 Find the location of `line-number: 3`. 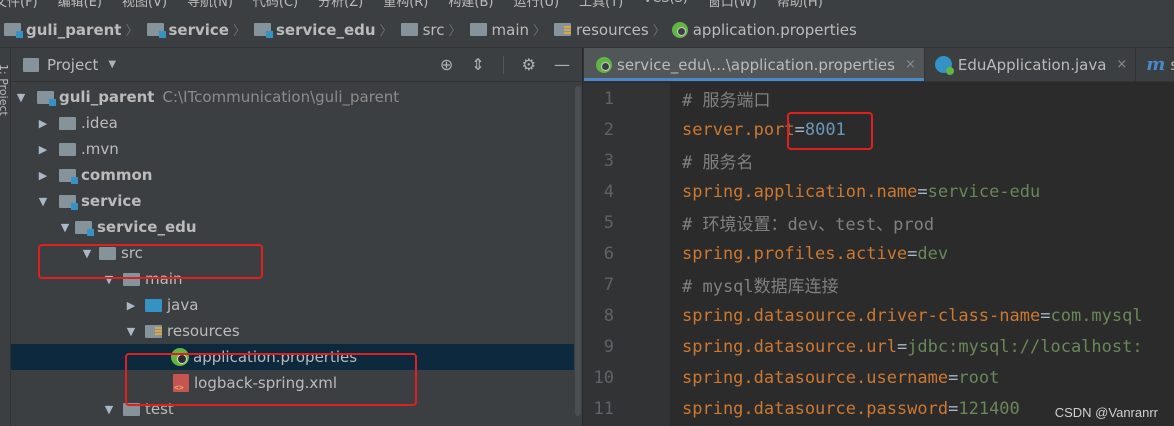

line-number: 3 is located at coordinates (608, 160).